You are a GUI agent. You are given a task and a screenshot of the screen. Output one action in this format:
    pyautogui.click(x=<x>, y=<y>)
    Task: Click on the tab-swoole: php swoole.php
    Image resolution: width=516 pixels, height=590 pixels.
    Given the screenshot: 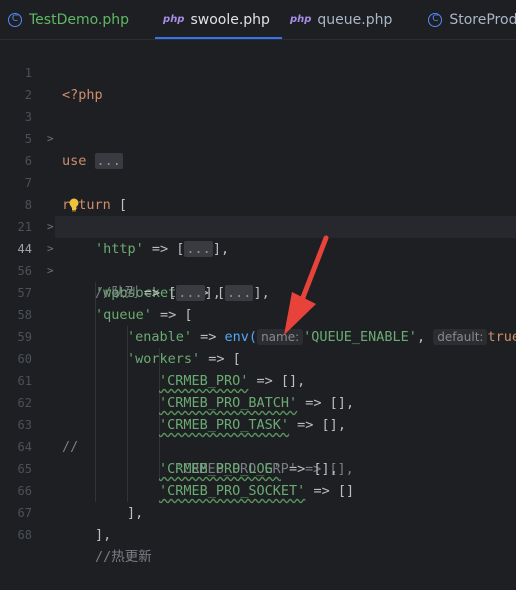 What is the action you would take?
    pyautogui.click(x=218, y=19)
    